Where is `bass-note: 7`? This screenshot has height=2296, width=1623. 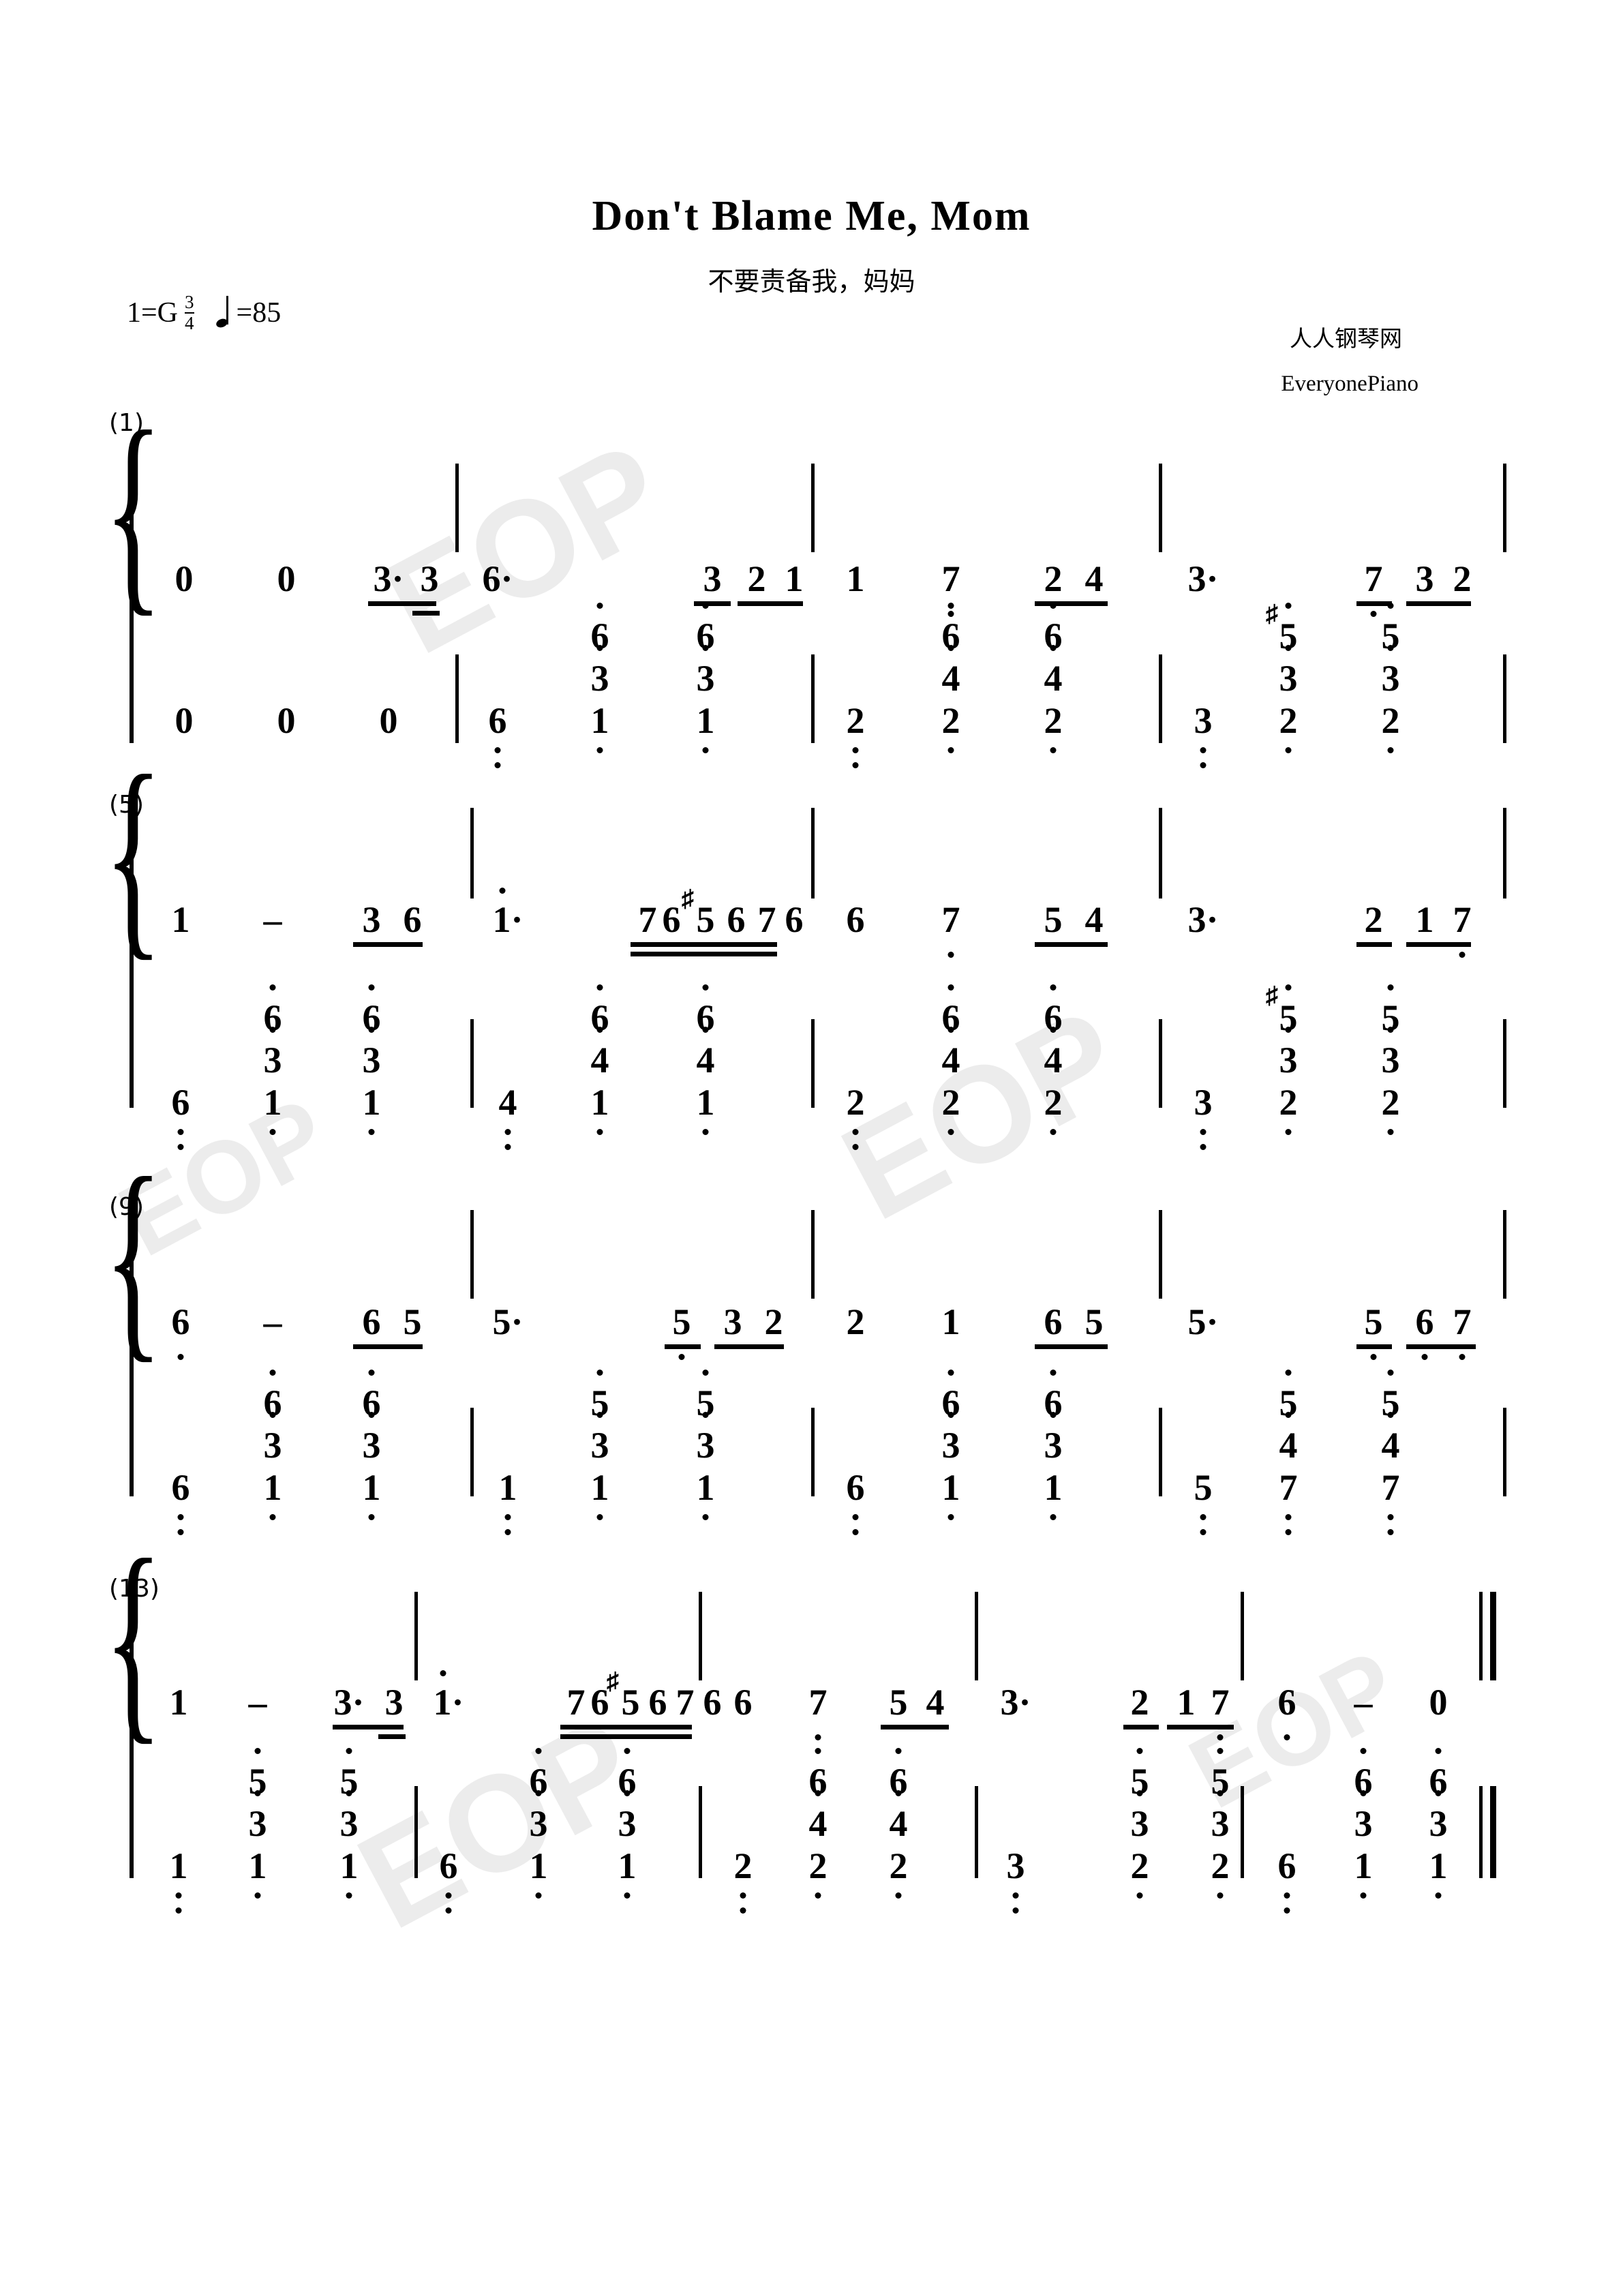
bass-note: 7 is located at coordinates (1288, 1487).